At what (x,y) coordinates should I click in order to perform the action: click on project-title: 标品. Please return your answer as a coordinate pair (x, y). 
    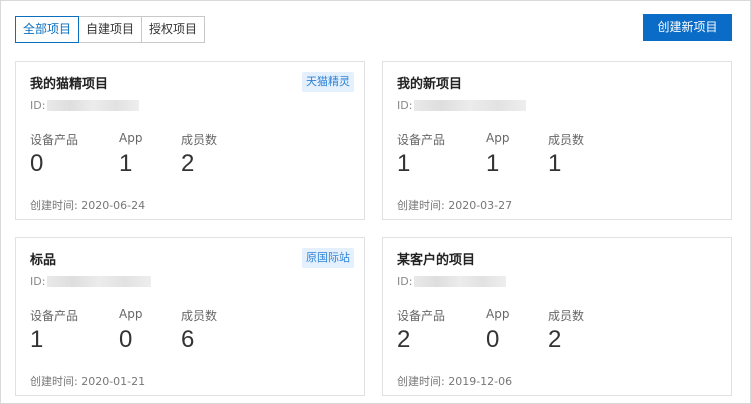
    Looking at the image, I should click on (43, 260).